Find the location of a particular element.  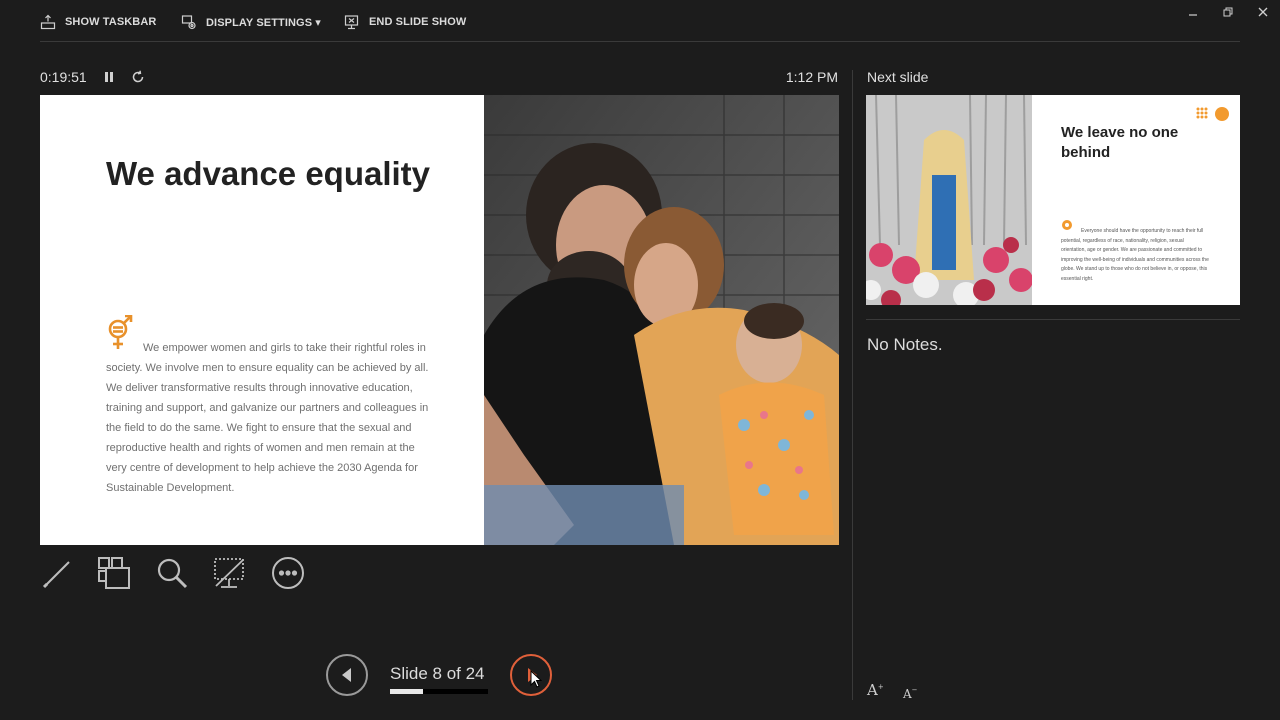

slide-progress-bar is located at coordinates (439, 691).